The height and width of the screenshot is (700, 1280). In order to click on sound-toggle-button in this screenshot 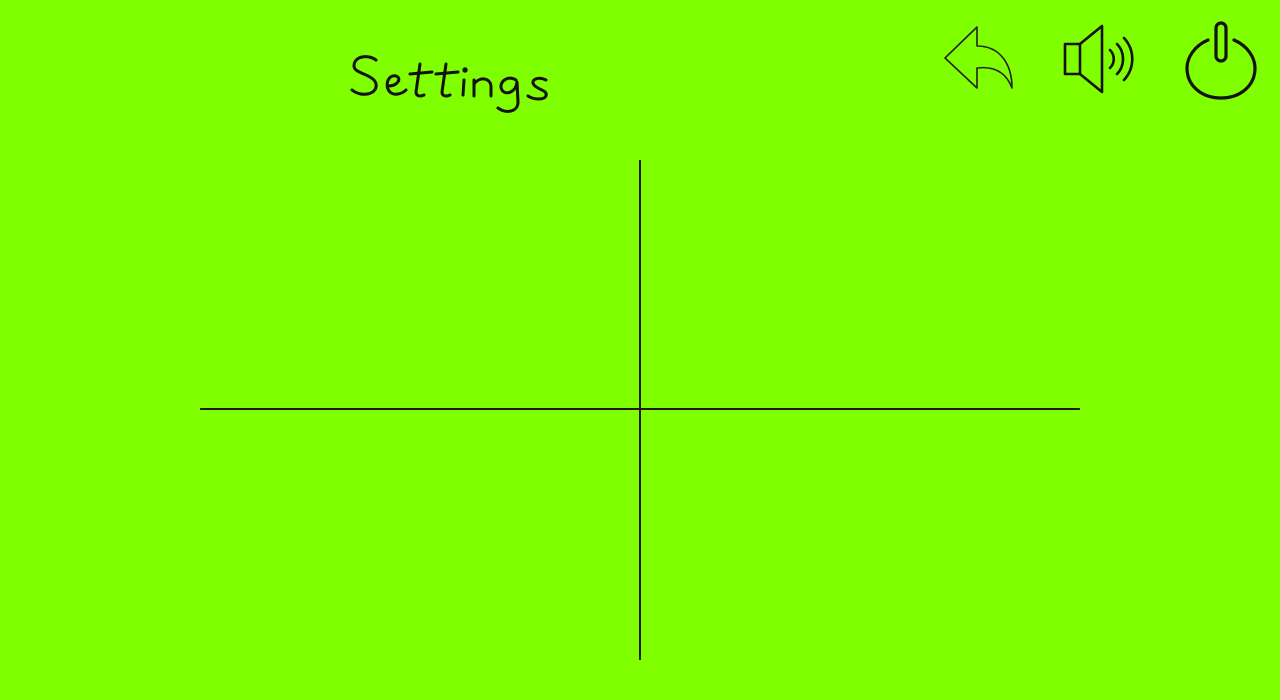, I will do `click(1101, 59)`.